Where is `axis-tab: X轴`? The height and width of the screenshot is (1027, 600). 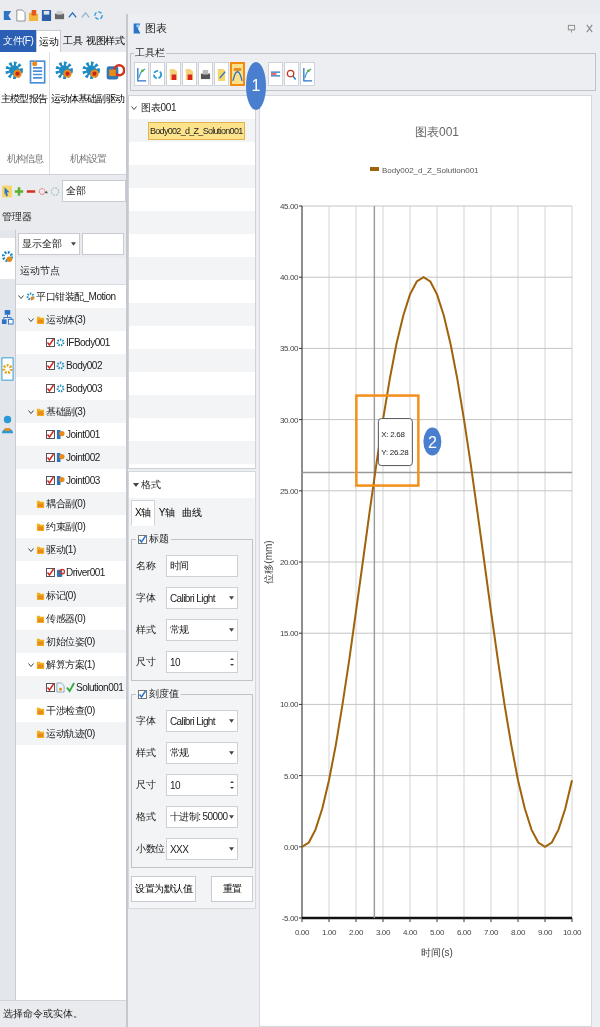 axis-tab: X轴 is located at coordinates (143, 513).